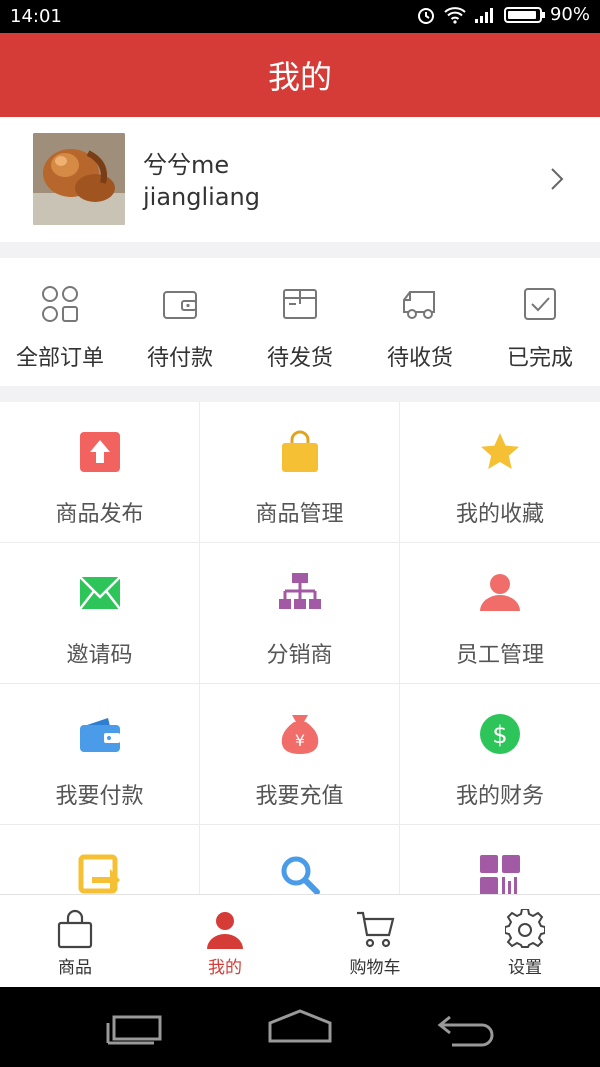 The image size is (600, 1067). Describe the element at coordinates (299, 591) in the screenshot. I see `org-chart-icon` at that location.